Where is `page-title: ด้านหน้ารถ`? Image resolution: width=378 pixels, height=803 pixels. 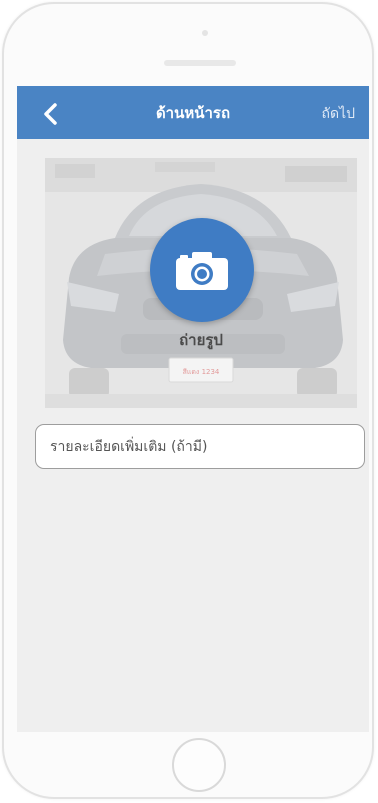
page-title: ด้านหน้ารถ is located at coordinates (193, 113).